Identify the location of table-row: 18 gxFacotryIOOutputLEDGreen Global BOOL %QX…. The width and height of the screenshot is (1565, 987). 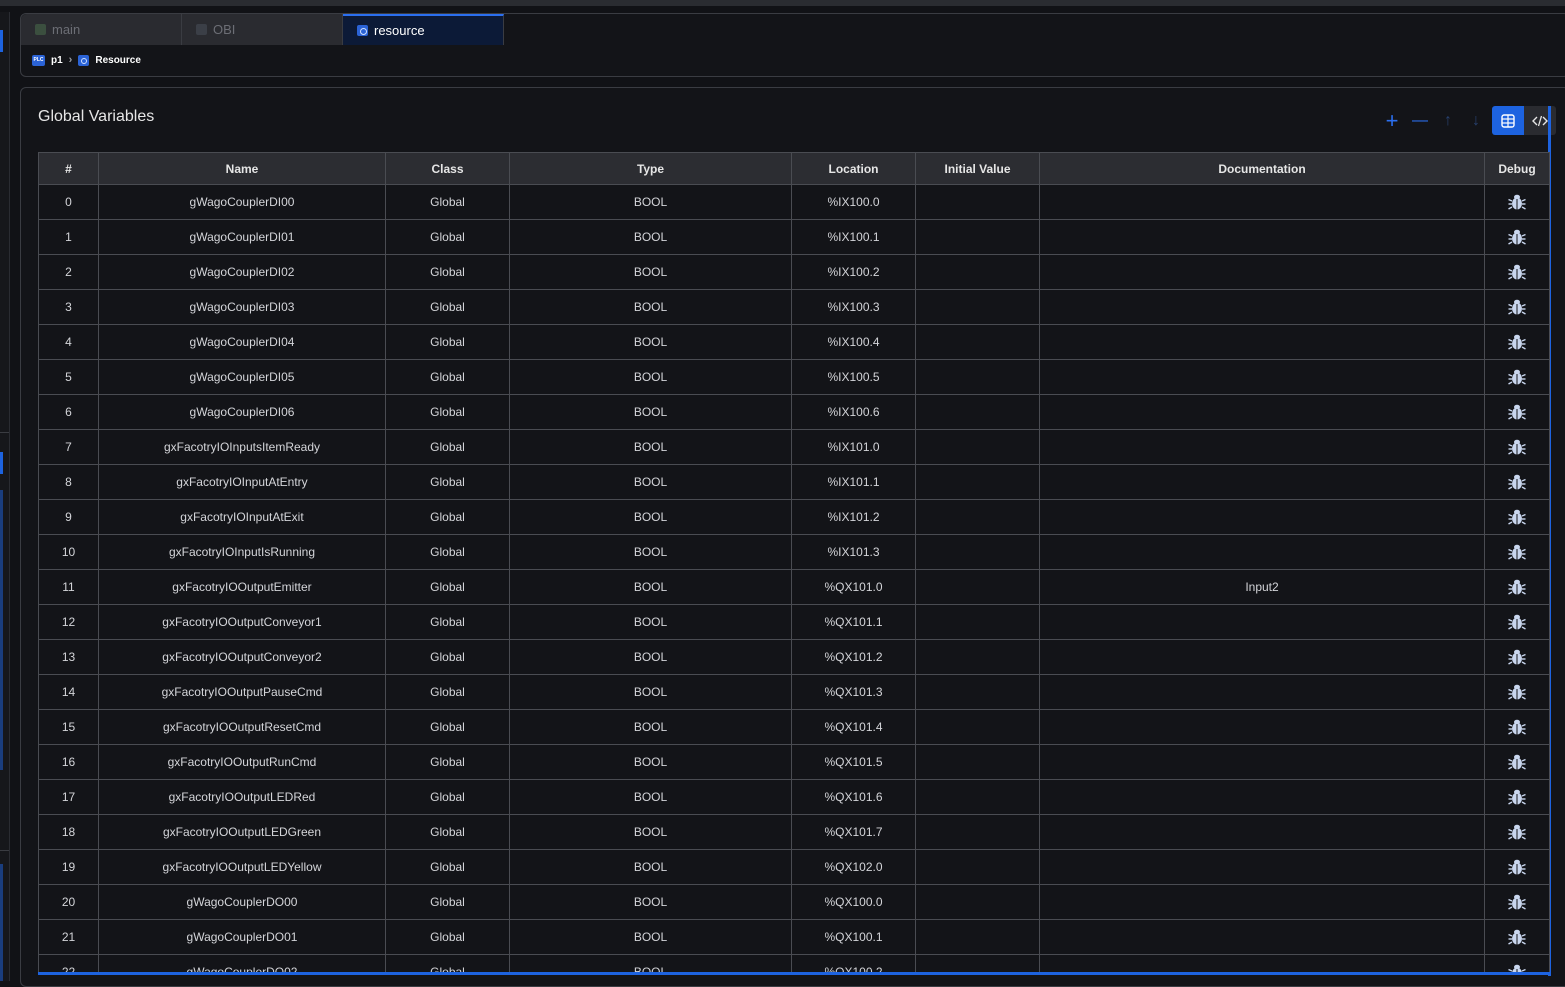
(794, 832).